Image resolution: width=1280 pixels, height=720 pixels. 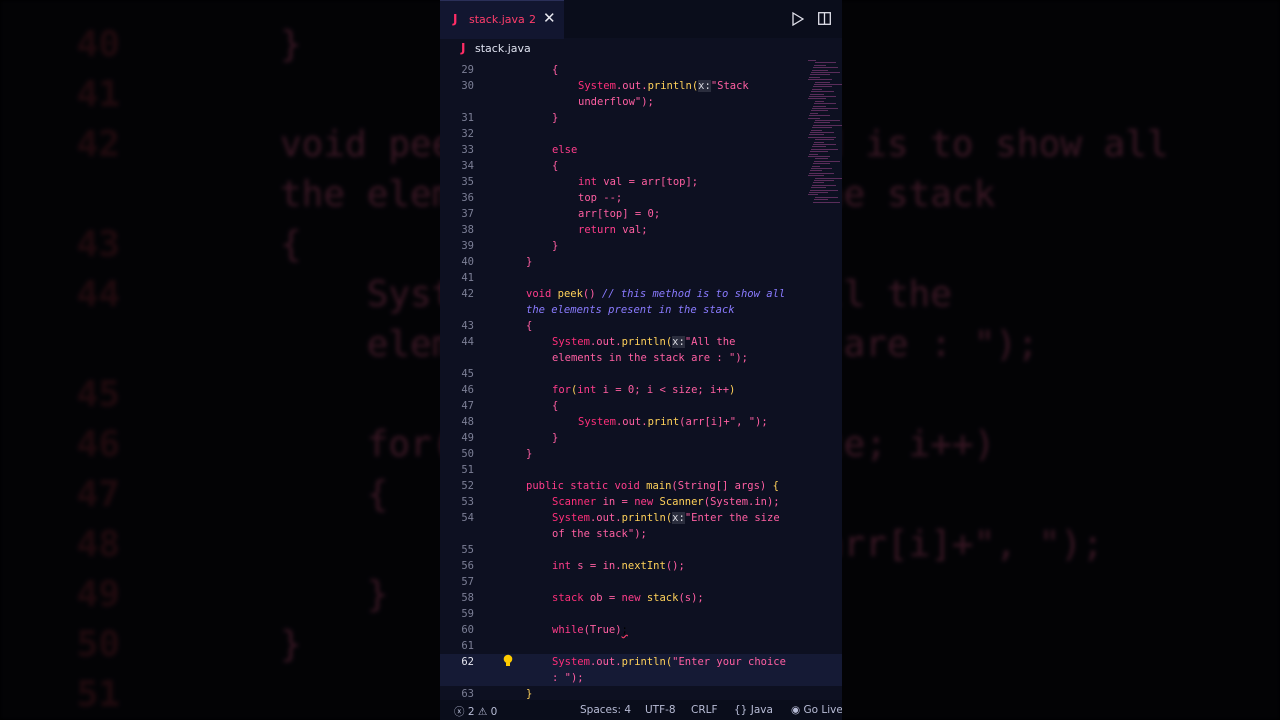 What do you see at coordinates (673, 422) in the screenshot?
I see `code-text: System.out.print(arr[i]+", ");` at bounding box center [673, 422].